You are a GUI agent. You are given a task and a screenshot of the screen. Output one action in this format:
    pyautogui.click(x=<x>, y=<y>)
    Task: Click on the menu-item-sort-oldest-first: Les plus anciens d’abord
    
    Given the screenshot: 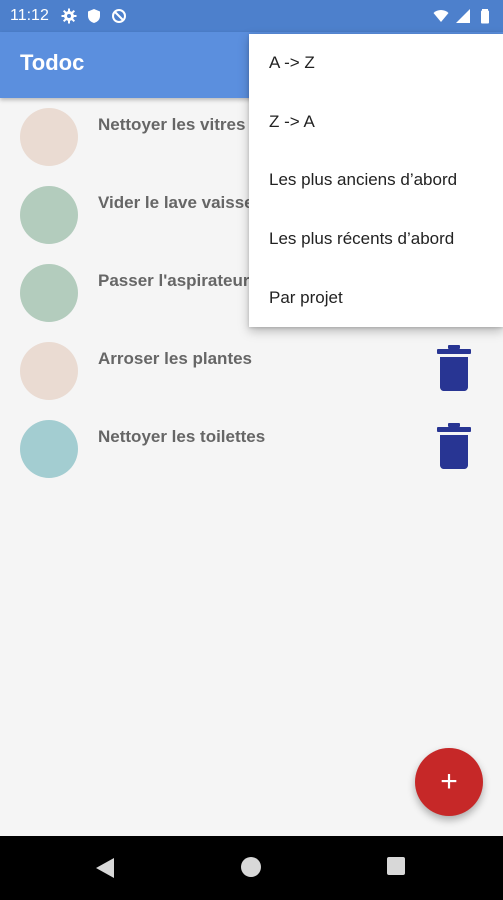 What is the action you would take?
    pyautogui.click(x=376, y=180)
    